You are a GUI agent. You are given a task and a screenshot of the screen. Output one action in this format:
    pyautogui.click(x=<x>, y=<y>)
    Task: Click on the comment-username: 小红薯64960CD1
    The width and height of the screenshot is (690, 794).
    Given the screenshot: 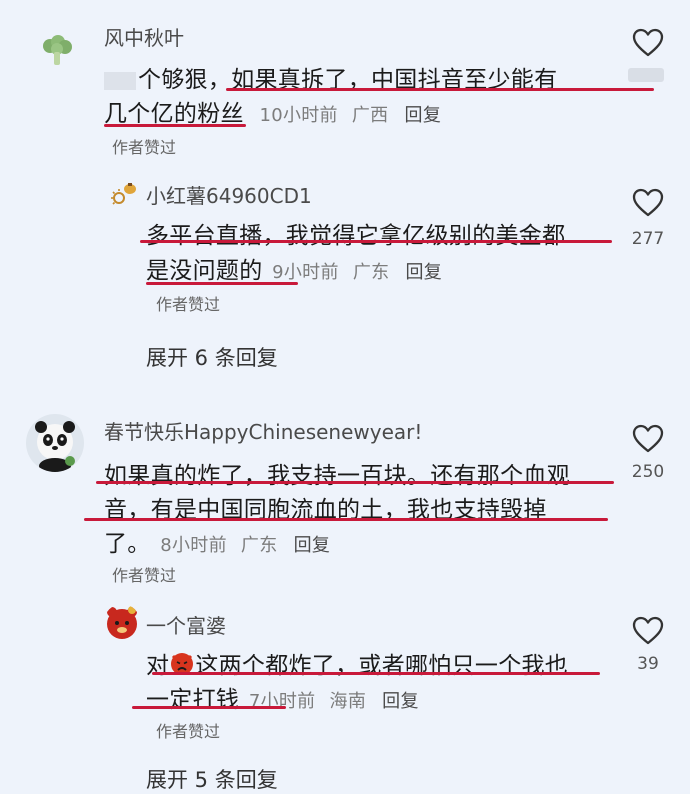 What is the action you would take?
    pyautogui.click(x=229, y=194)
    